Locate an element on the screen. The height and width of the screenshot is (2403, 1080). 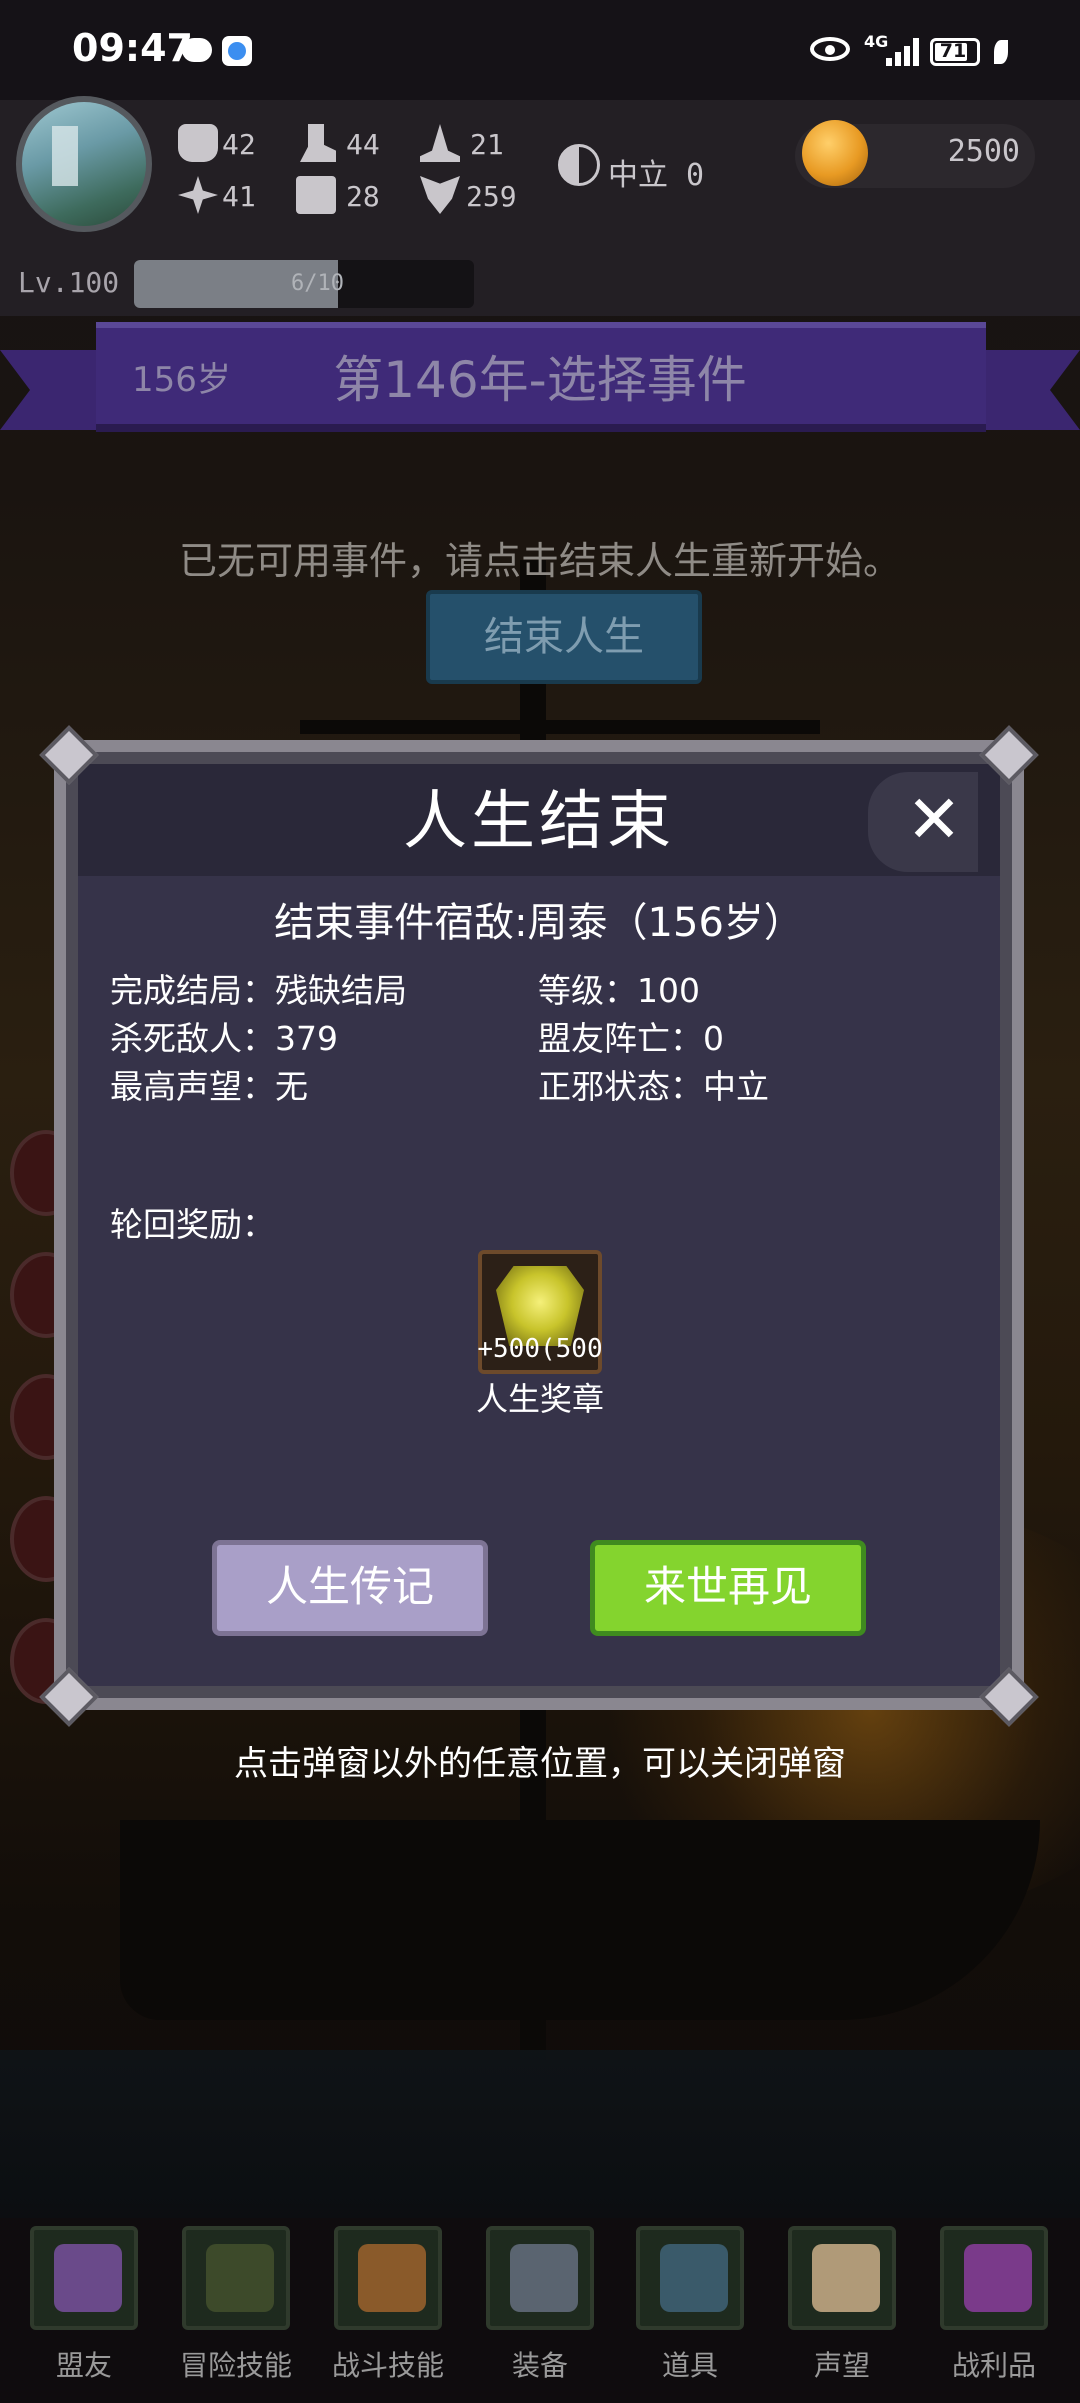
nav-label: 道具 is located at coordinates (689, 2365).